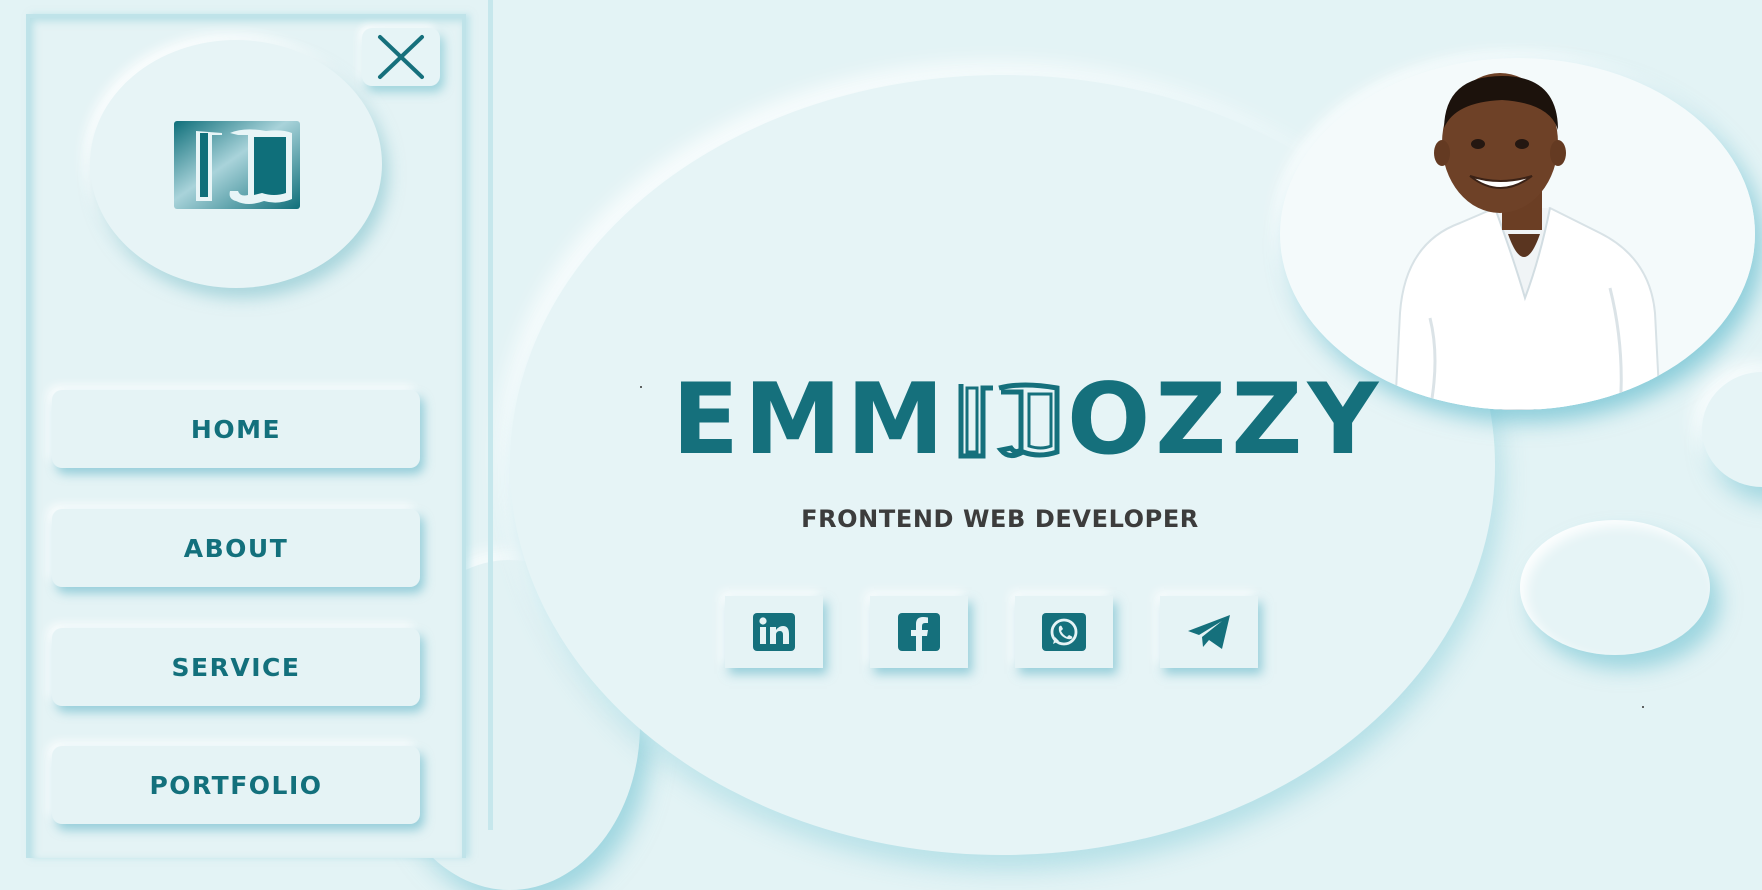 The image size is (1762, 890). I want to click on facebook-button, so click(919, 632).